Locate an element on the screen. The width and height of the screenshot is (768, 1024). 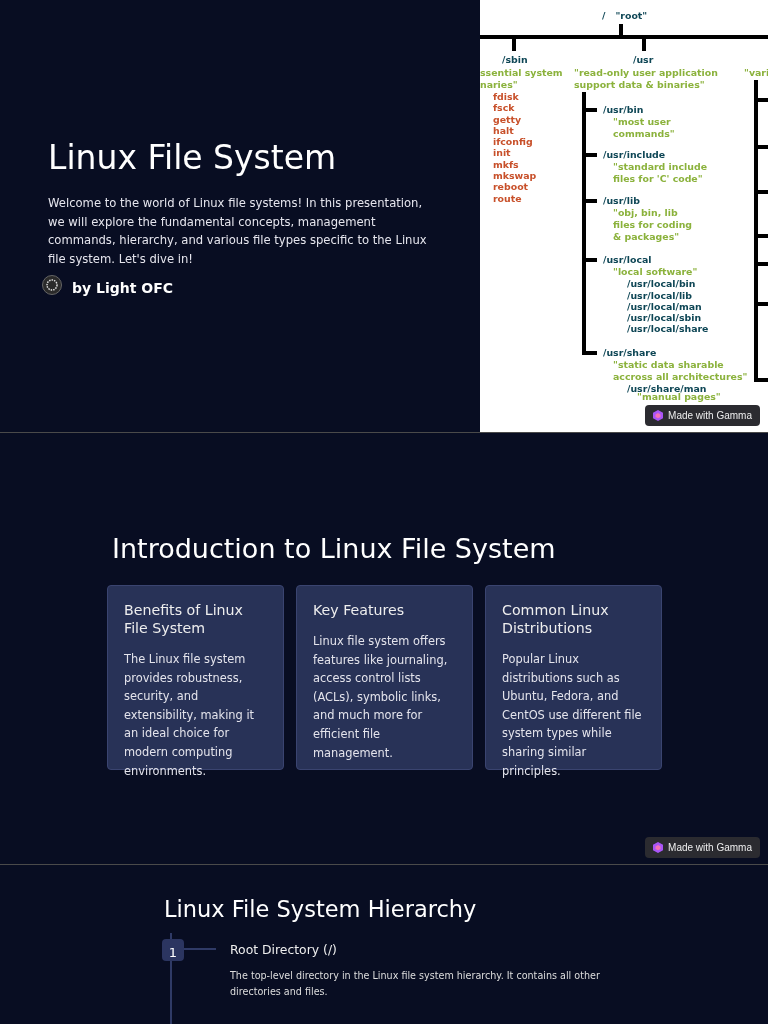
file-list: fdisk fsck getty halt ifconfig init mkfs mkswap reboot route is located at coordinates (515, 147).